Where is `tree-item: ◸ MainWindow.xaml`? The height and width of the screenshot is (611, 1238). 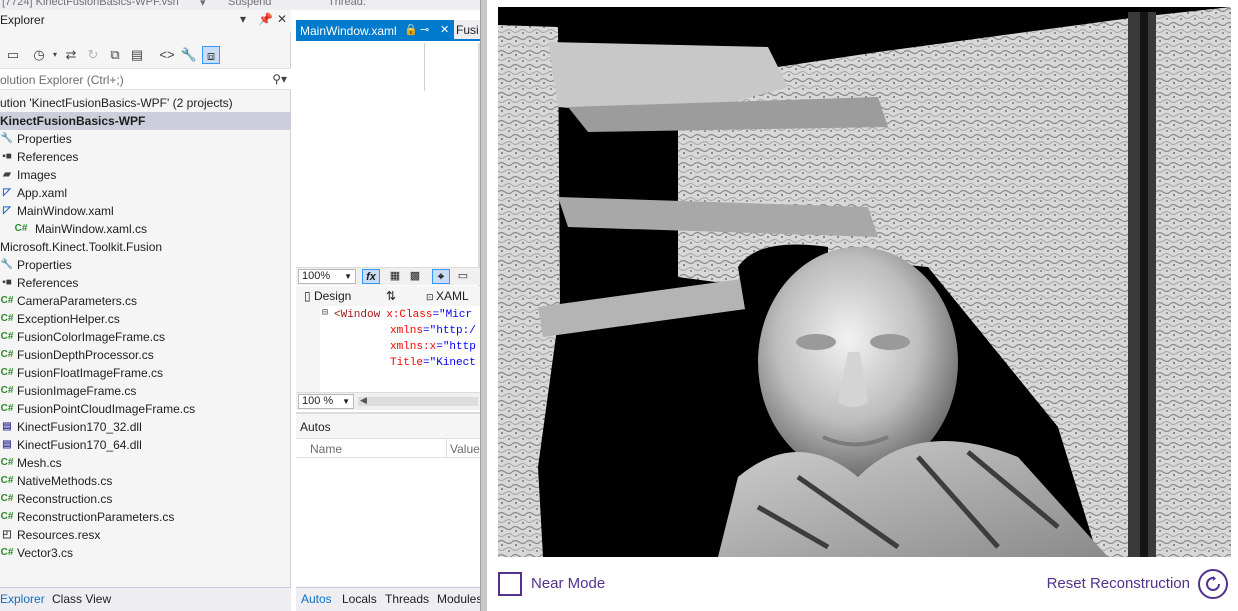
tree-item: ◸ MainWindow.xaml is located at coordinates (145, 211).